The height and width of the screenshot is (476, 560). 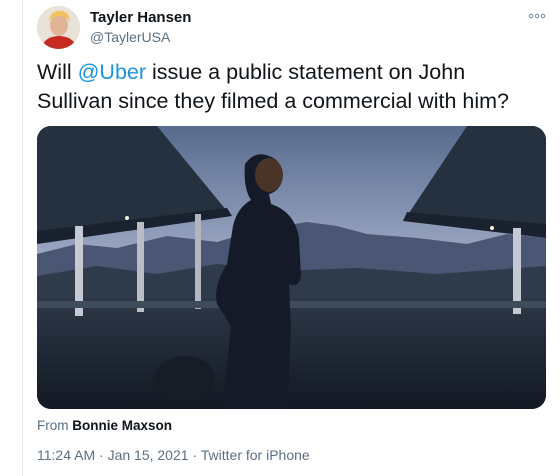 I want to click on avatar, so click(x=58, y=27).